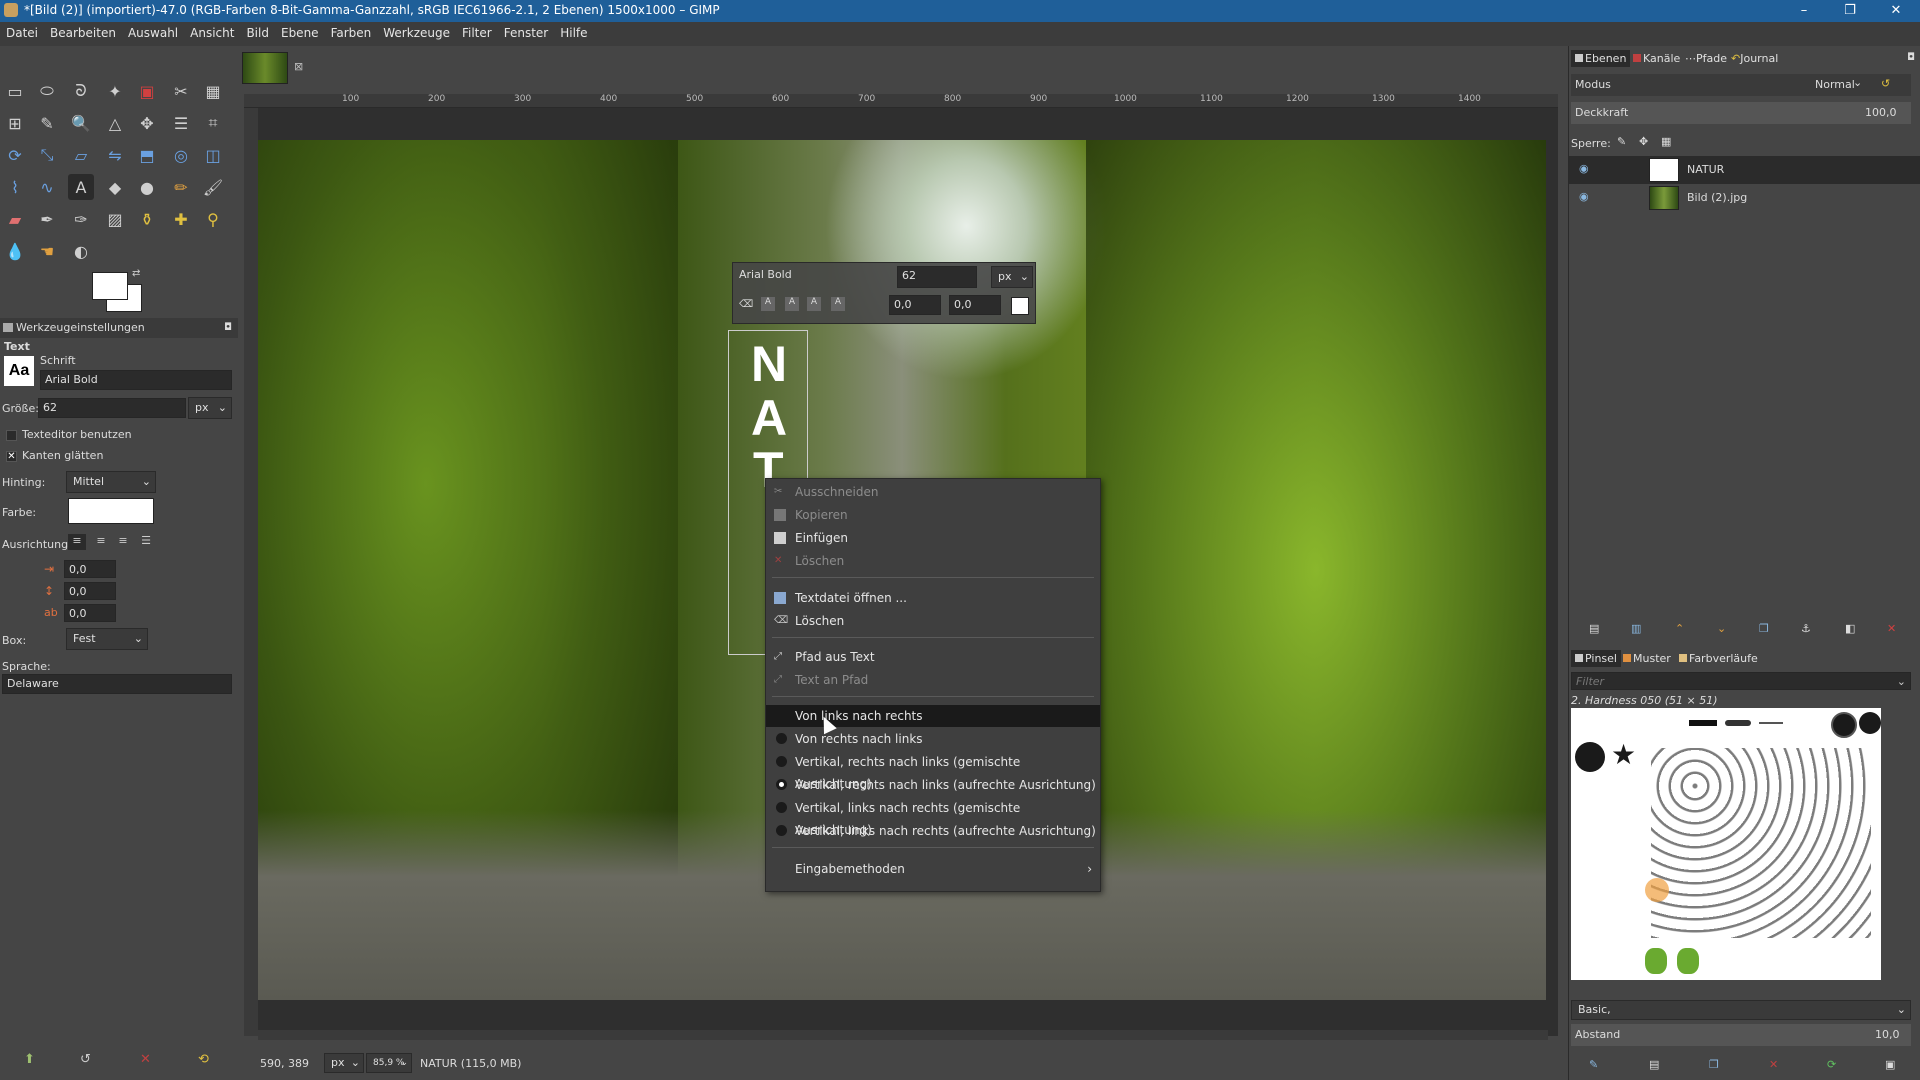 This screenshot has height=1080, width=1920. What do you see at coordinates (933, 716) in the screenshot?
I see `menu-item-ltr: Von links nach rechts` at bounding box center [933, 716].